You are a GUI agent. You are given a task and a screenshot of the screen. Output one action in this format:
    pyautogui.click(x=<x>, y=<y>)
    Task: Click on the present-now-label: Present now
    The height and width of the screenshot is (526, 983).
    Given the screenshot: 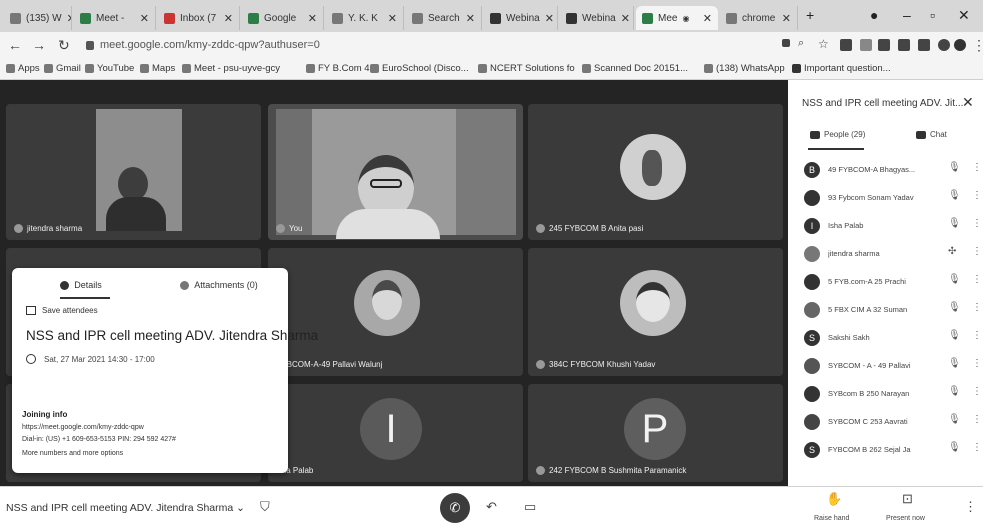 What is the action you would take?
    pyautogui.click(x=905, y=518)
    